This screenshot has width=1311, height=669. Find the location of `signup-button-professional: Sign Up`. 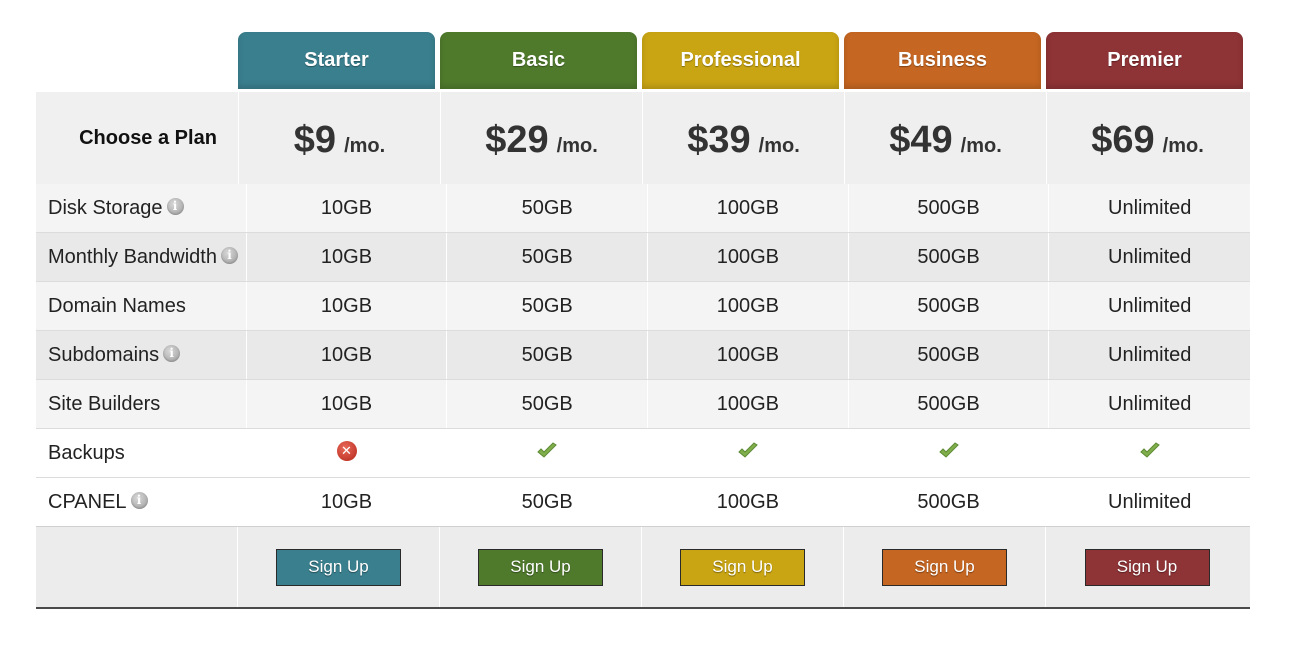

signup-button-professional: Sign Up is located at coordinates (742, 567).